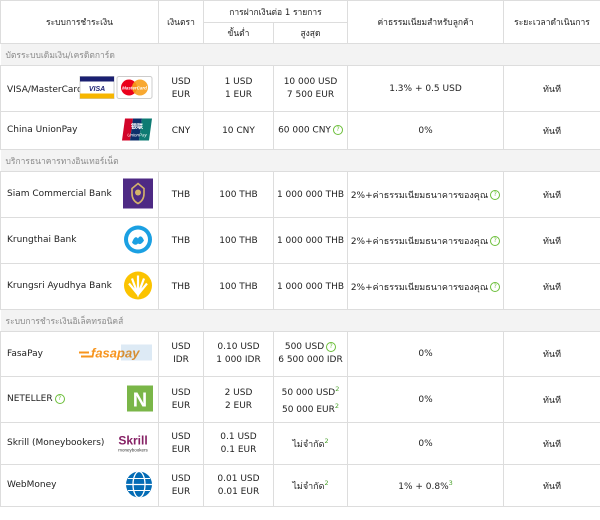 The image size is (600, 520). Describe the element at coordinates (238, 478) in the screenshot. I see `min-value: 0.01 USD` at that location.